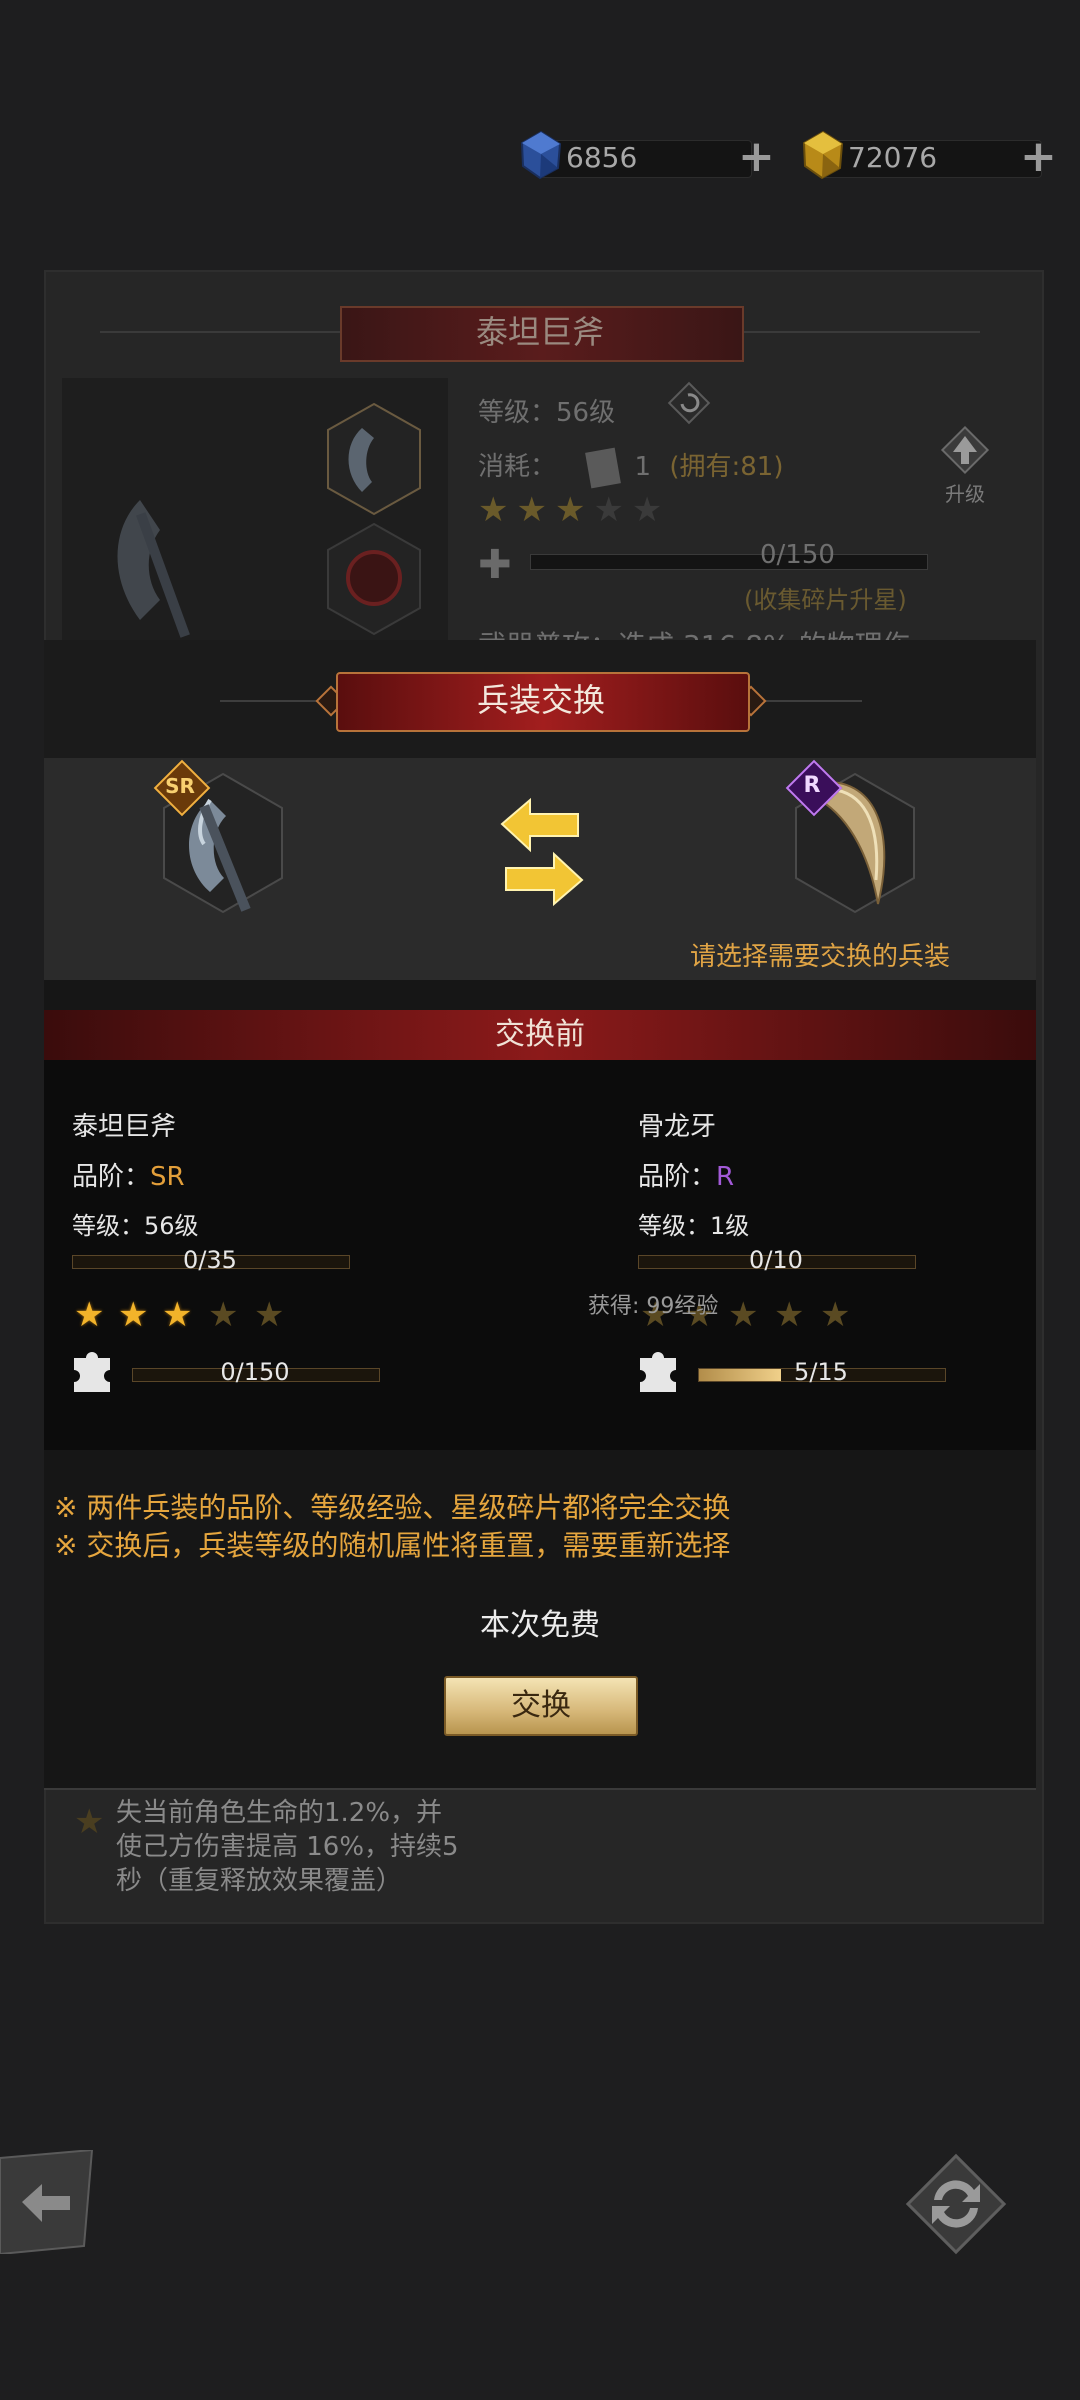 This screenshot has width=1080, height=2400. What do you see at coordinates (495, 565) in the screenshot?
I see `bg-puzzle-icon: ✚` at bounding box center [495, 565].